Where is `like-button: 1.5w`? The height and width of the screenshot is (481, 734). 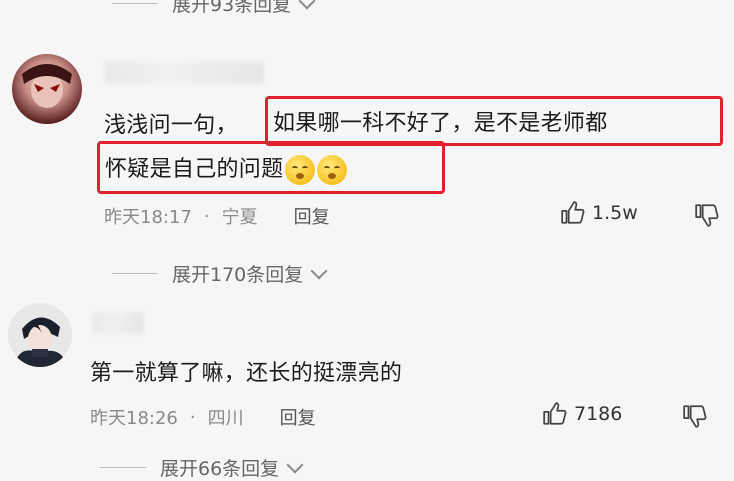
like-button: 1.5w is located at coordinates (599, 213).